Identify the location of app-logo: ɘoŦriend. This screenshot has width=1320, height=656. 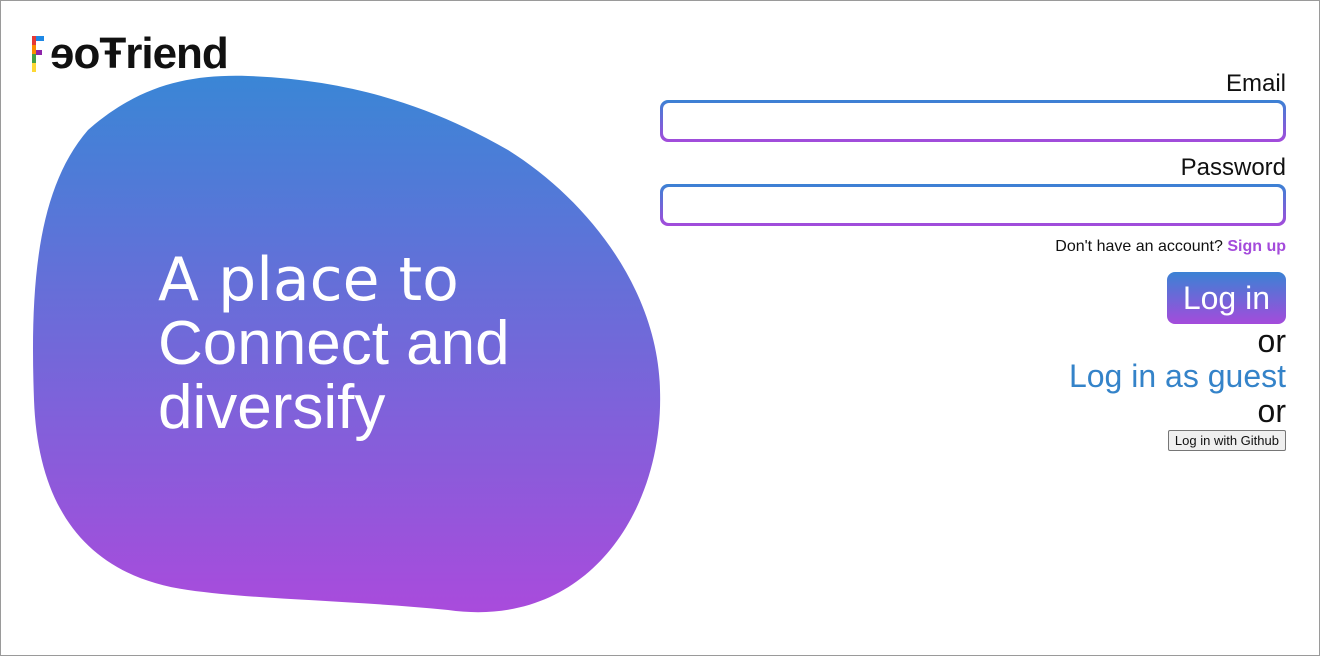
(130, 53).